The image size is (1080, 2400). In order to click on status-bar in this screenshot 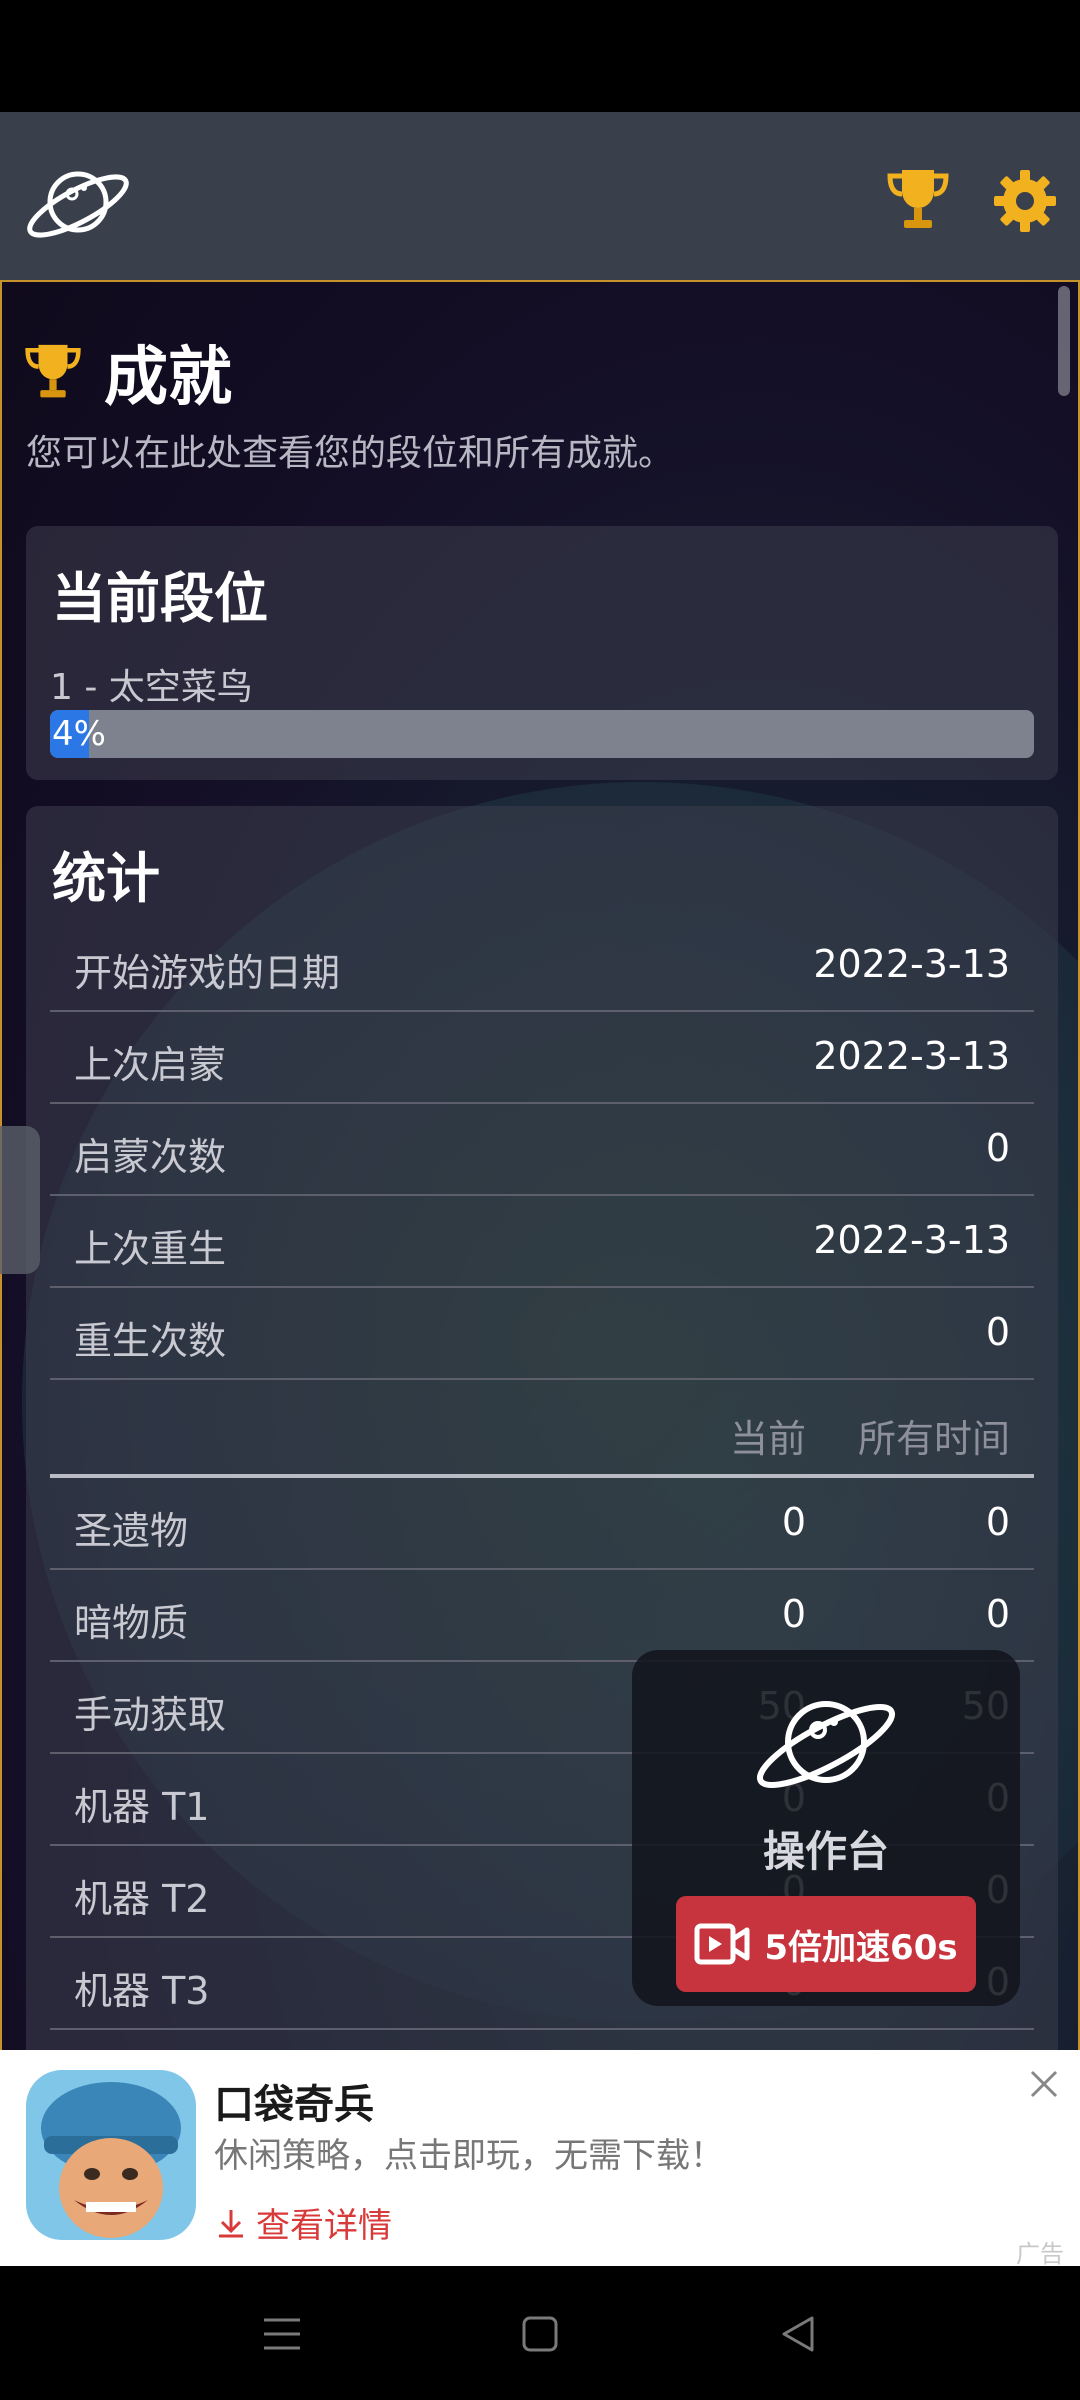, I will do `click(540, 56)`.